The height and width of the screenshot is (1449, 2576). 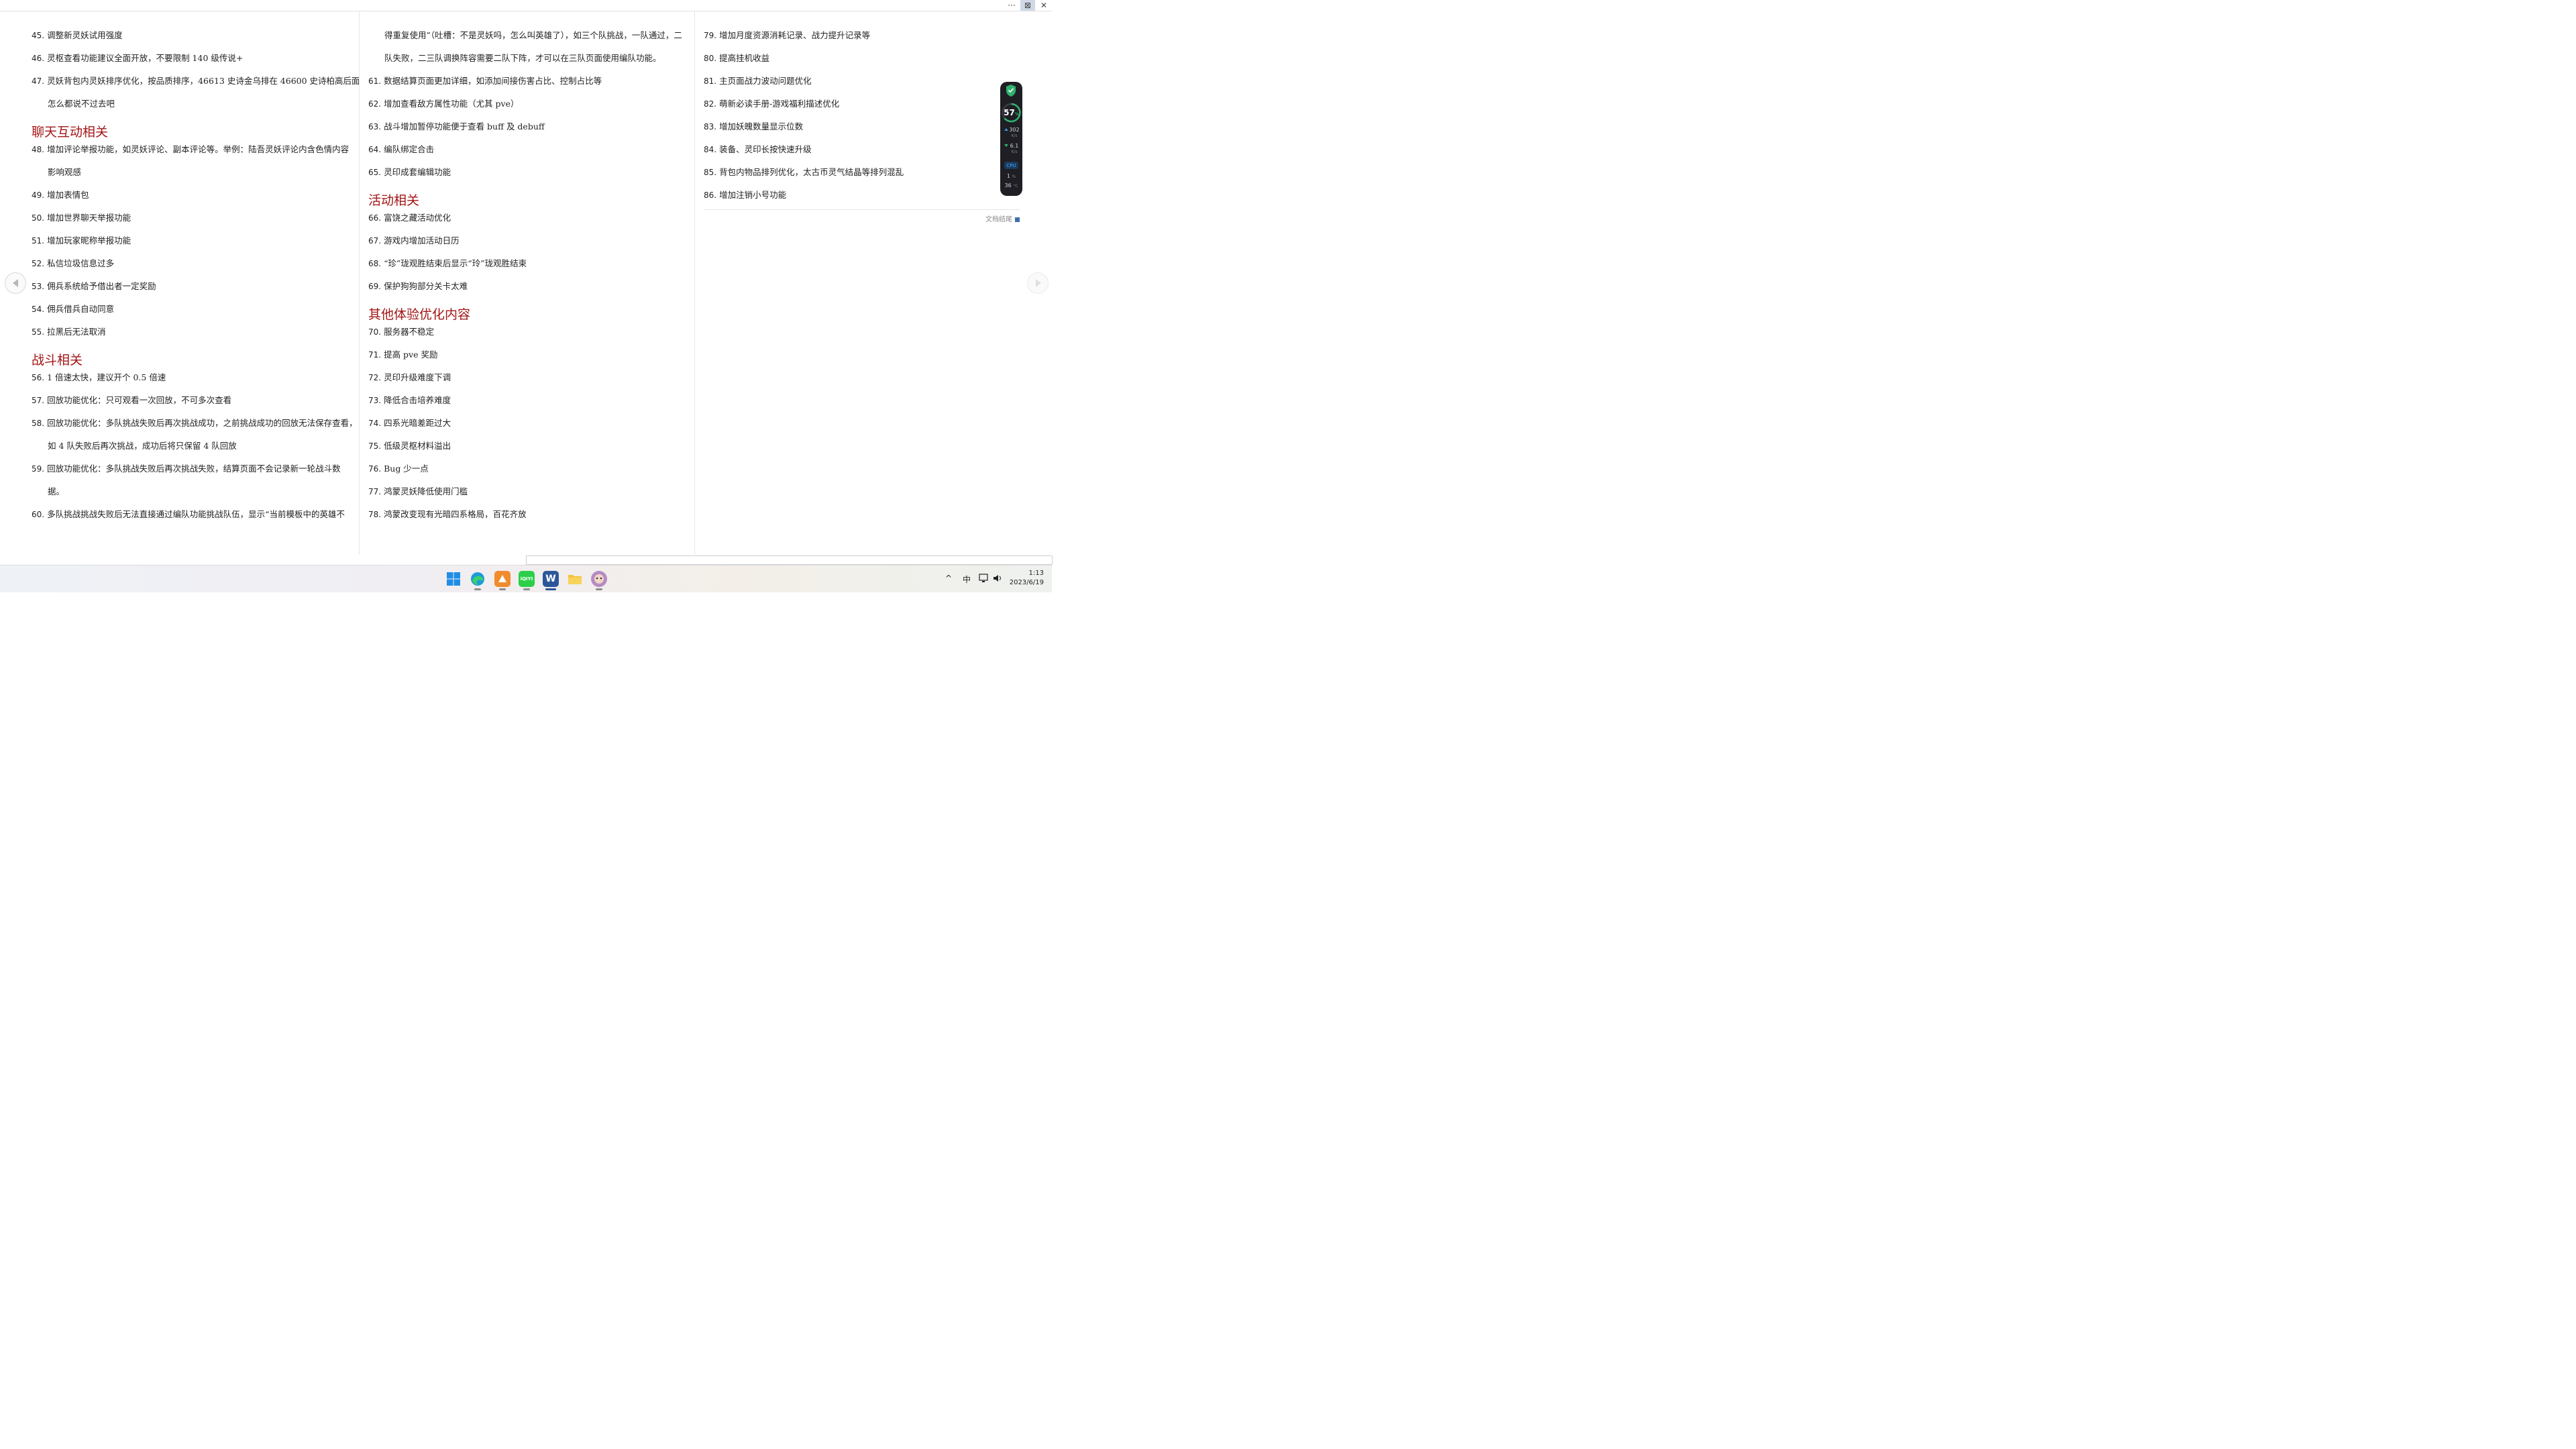 What do you see at coordinates (1015, 186) in the screenshot?
I see `temp-unit: °C` at bounding box center [1015, 186].